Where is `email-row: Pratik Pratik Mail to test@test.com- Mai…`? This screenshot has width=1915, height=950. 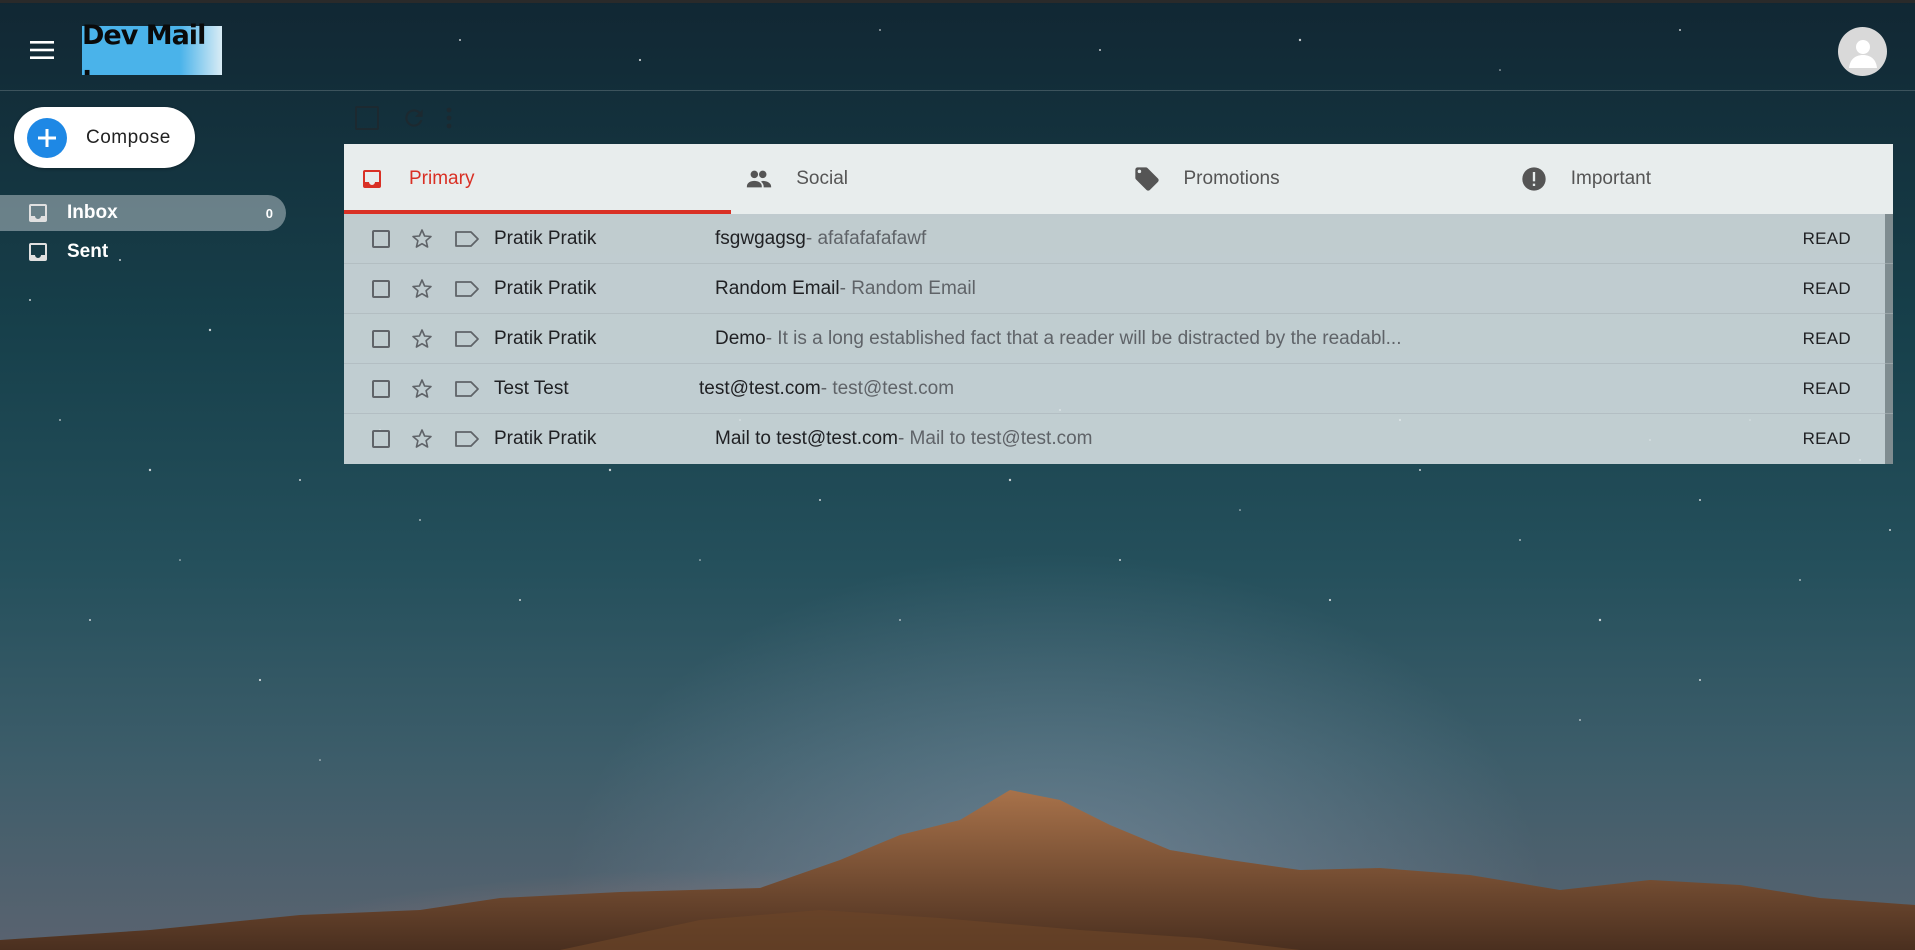
email-row: Pratik Pratik Mail to test@test.com- Mai… is located at coordinates (1118, 439).